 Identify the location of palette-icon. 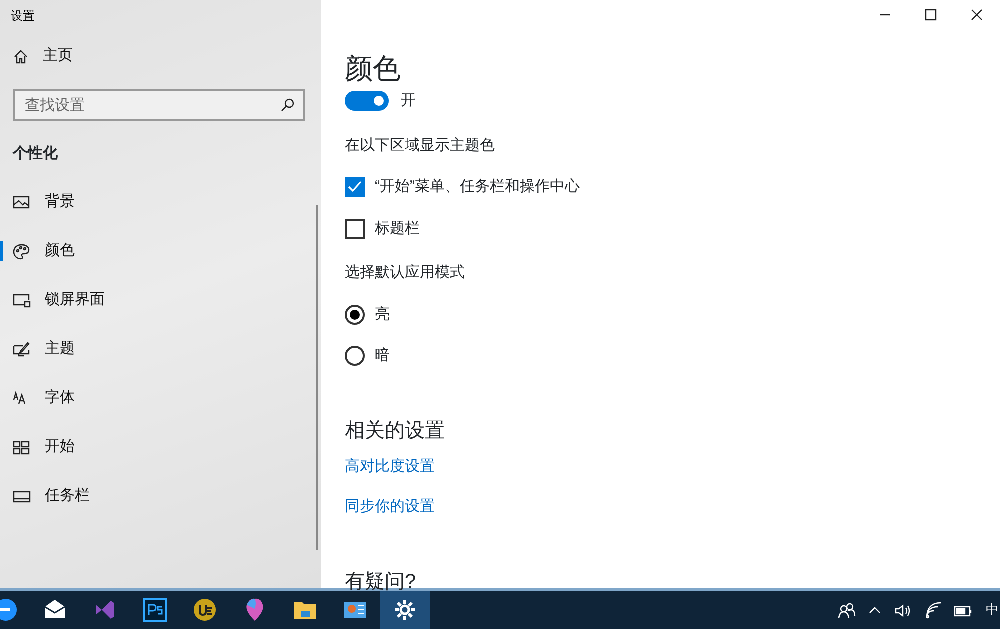
(22, 251).